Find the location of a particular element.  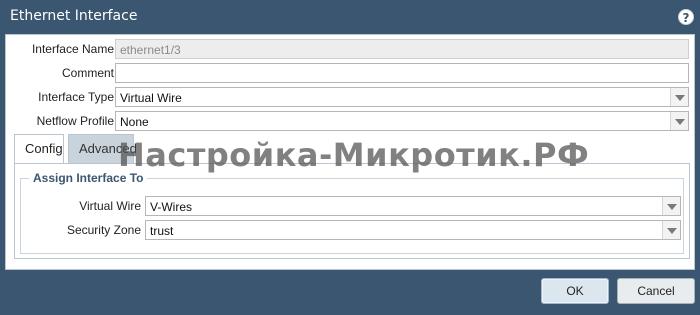

virtual-wire-select: V-Wires is located at coordinates (413, 206).